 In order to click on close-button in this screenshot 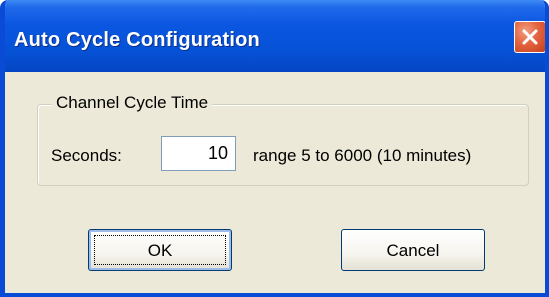, I will do `click(529, 37)`.